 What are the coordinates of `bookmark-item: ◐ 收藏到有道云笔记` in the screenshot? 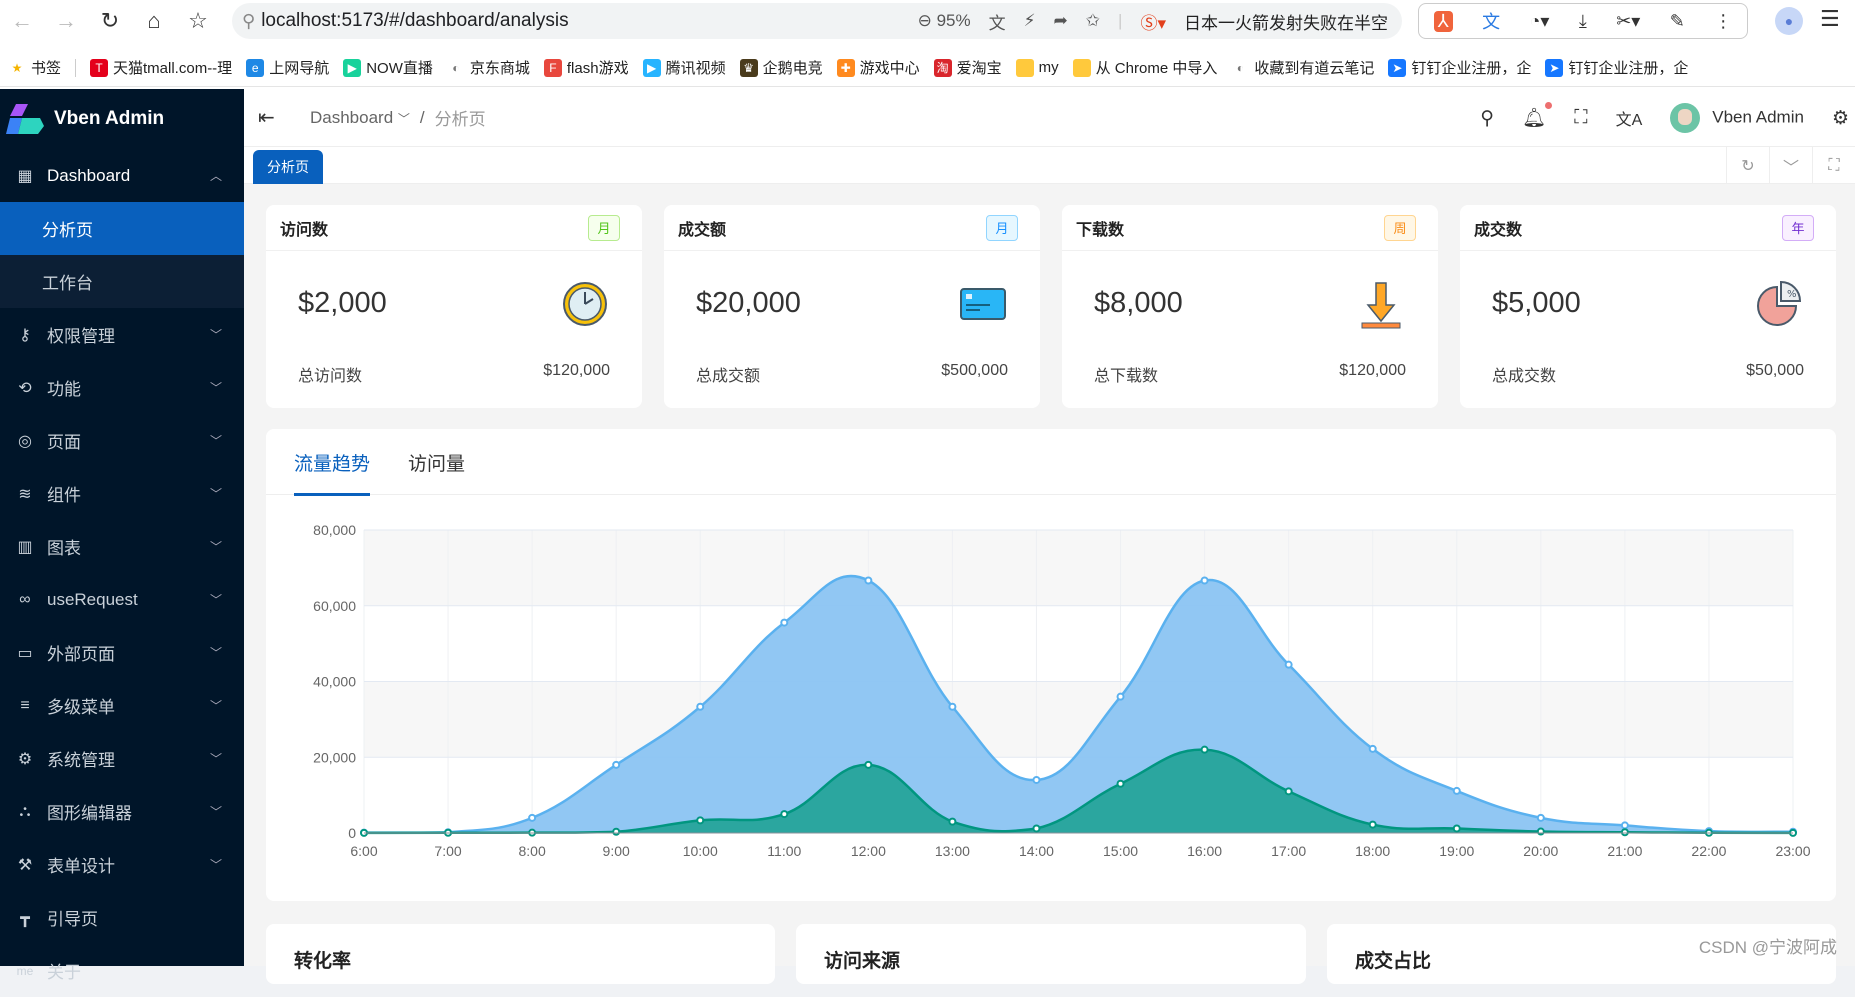 It's located at (1303, 67).